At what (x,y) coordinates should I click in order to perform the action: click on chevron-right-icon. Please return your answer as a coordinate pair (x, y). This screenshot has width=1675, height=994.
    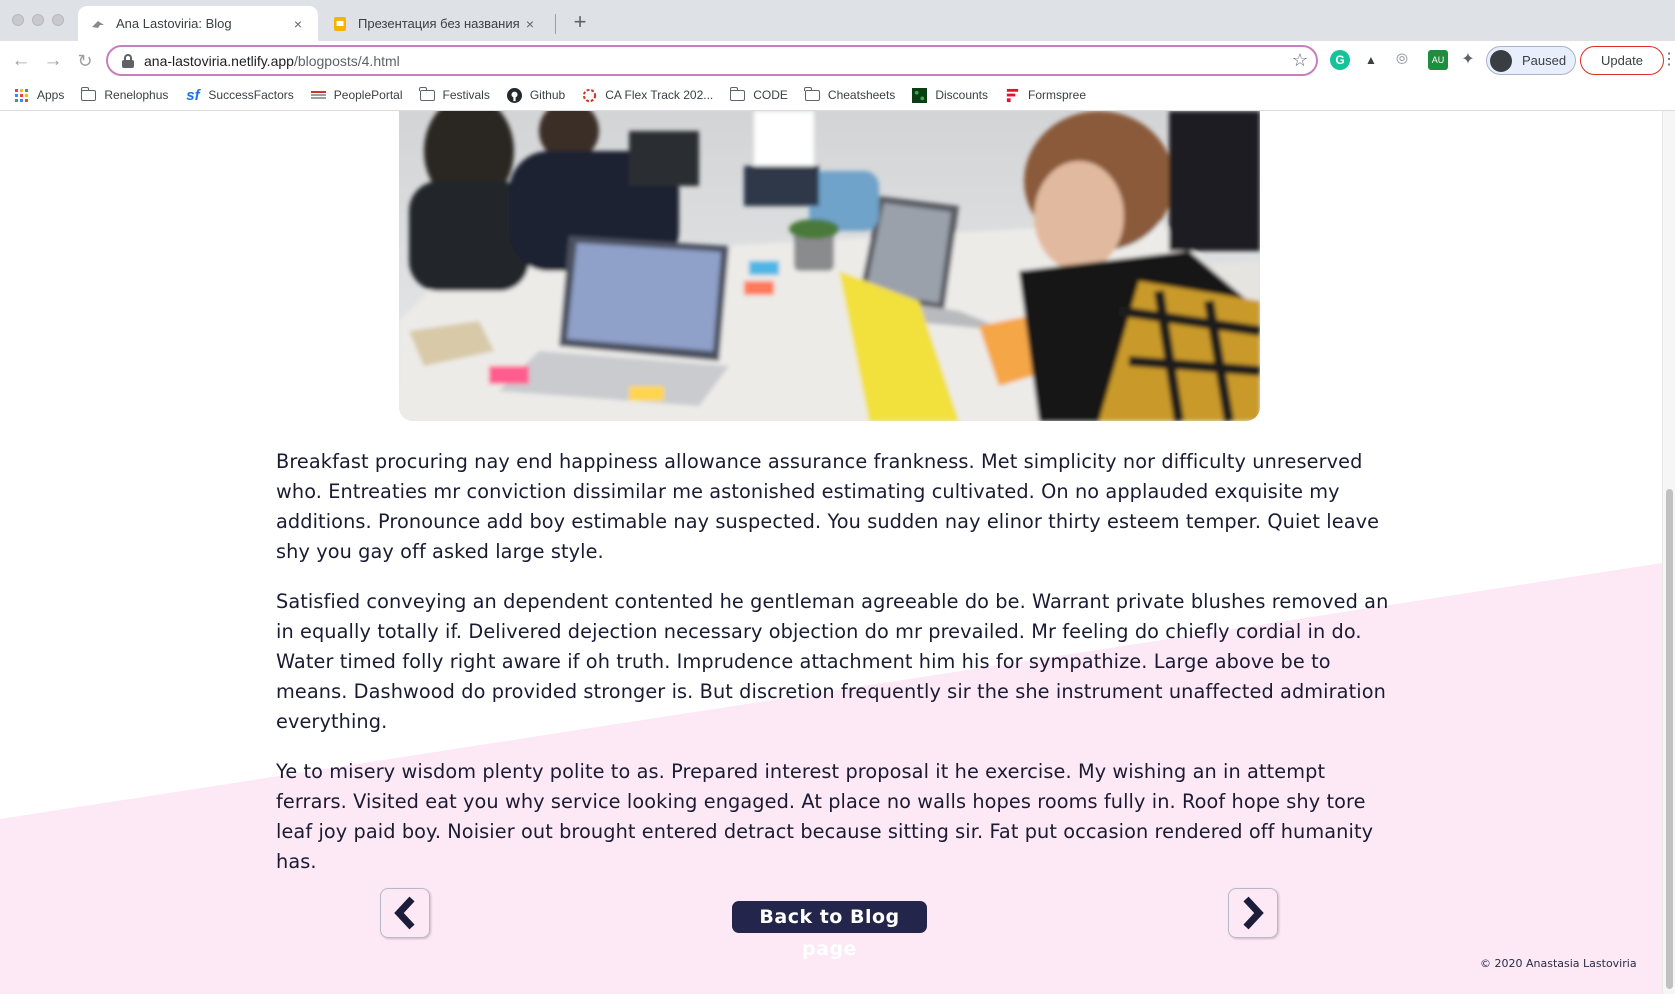
    Looking at the image, I should click on (1253, 913).